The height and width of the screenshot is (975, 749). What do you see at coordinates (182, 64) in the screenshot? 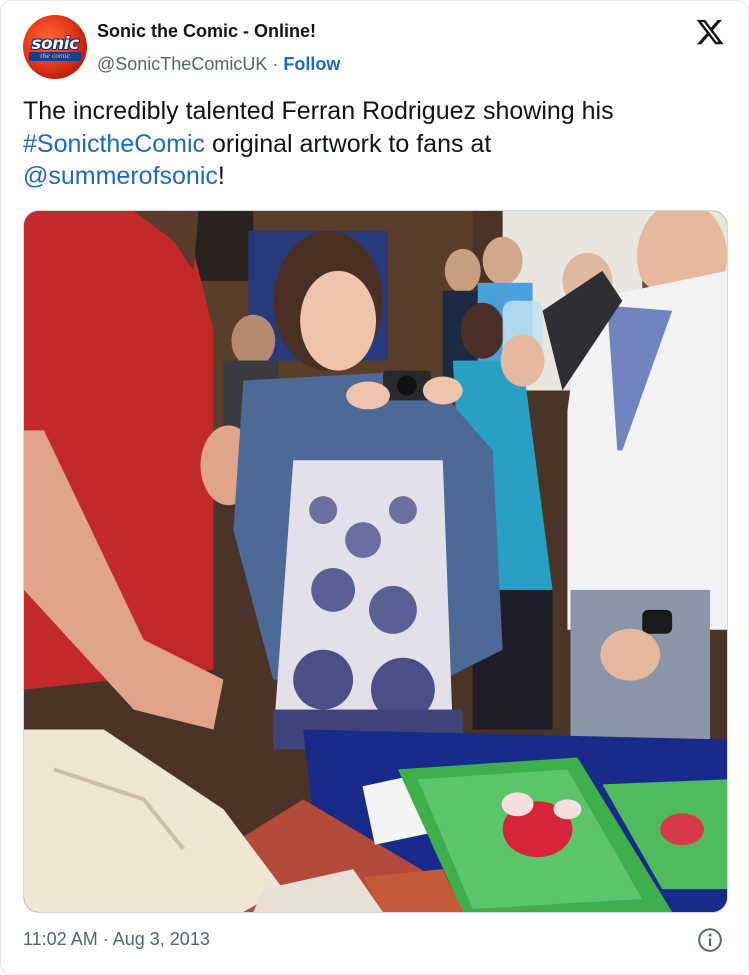
I see `handle: @SonicTheComicUK` at bounding box center [182, 64].